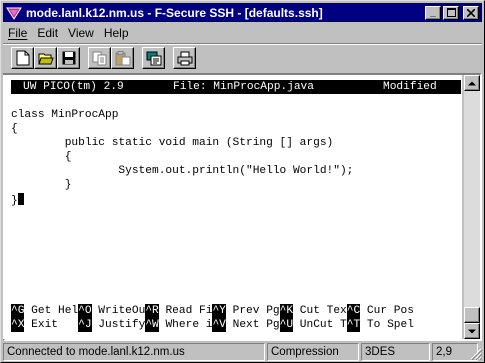 The width and height of the screenshot is (485, 363). Describe the element at coordinates (353, 311) in the screenshot. I see `shortcut-key: ^C` at that location.